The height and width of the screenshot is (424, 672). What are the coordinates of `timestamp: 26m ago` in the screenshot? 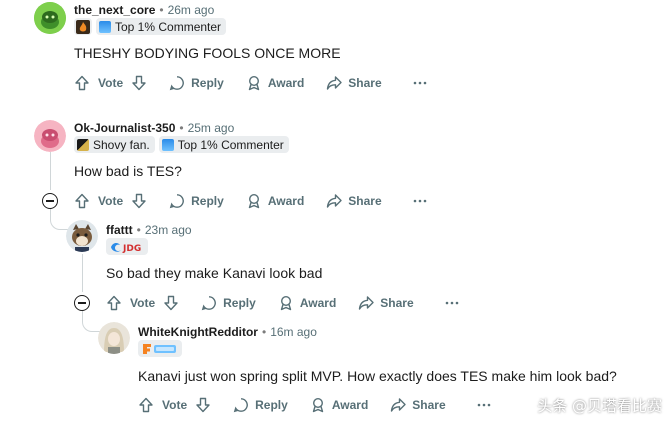 It's located at (191, 10).